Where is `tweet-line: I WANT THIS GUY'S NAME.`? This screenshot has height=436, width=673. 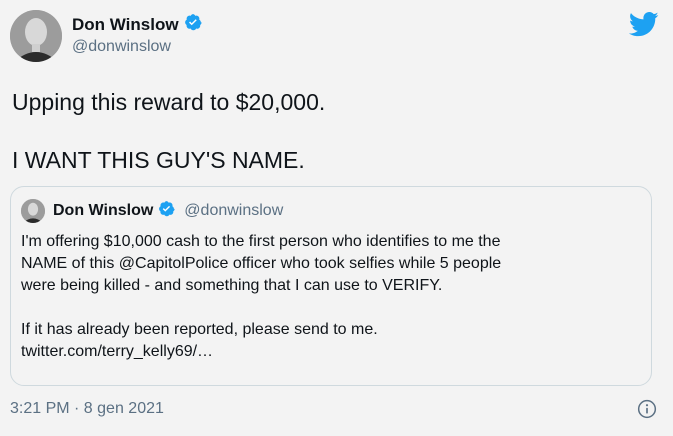
tweet-line: I WANT THIS GUY'S NAME. is located at coordinates (158, 160).